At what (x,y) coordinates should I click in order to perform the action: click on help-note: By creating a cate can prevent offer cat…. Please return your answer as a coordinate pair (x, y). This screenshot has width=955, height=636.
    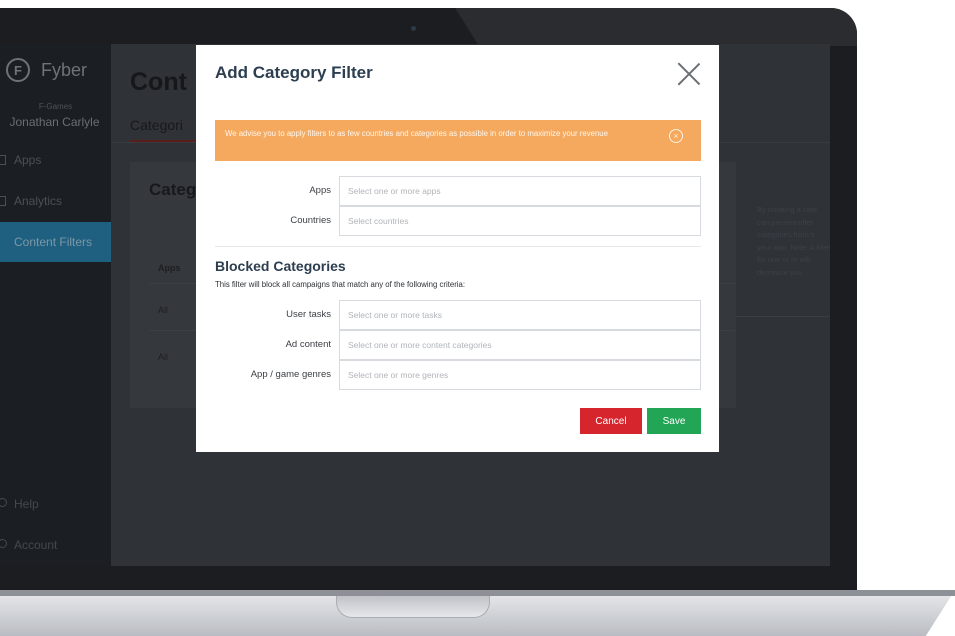
    Looking at the image, I should click on (793, 241).